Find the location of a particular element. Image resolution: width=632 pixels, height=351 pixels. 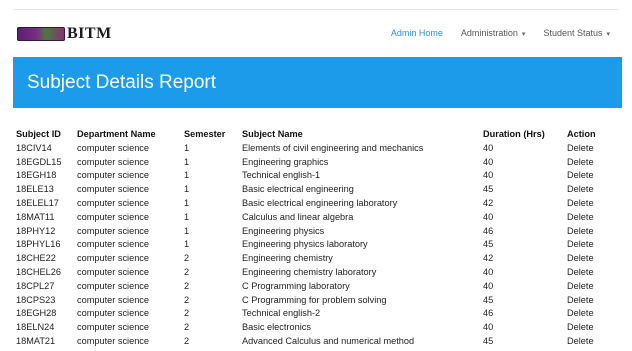

subject-id-cell: 18CPL27 is located at coordinates (35, 285).